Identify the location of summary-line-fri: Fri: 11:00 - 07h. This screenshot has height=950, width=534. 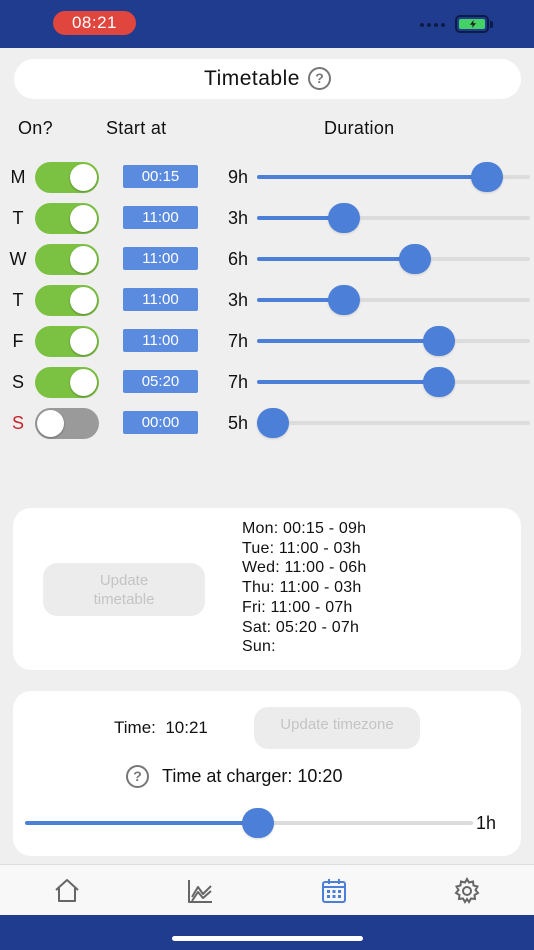
(297, 607).